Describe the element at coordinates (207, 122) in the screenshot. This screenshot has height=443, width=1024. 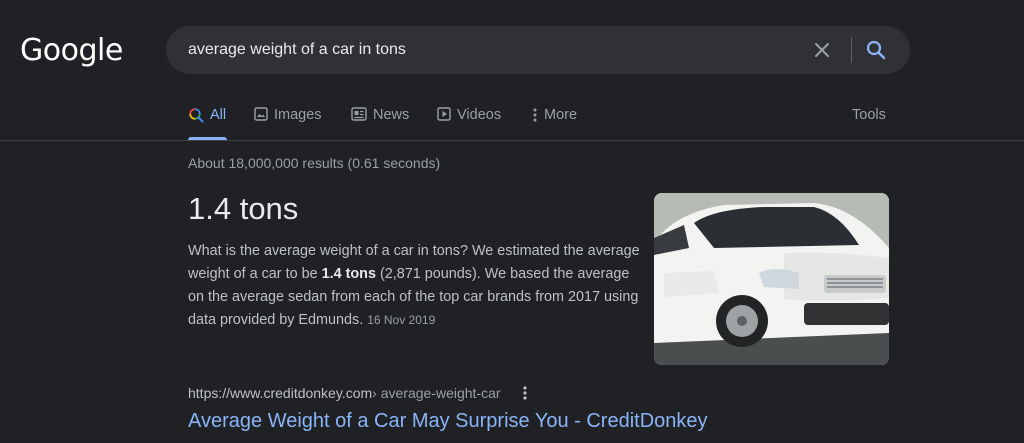
I see `tab-all: All` at that location.